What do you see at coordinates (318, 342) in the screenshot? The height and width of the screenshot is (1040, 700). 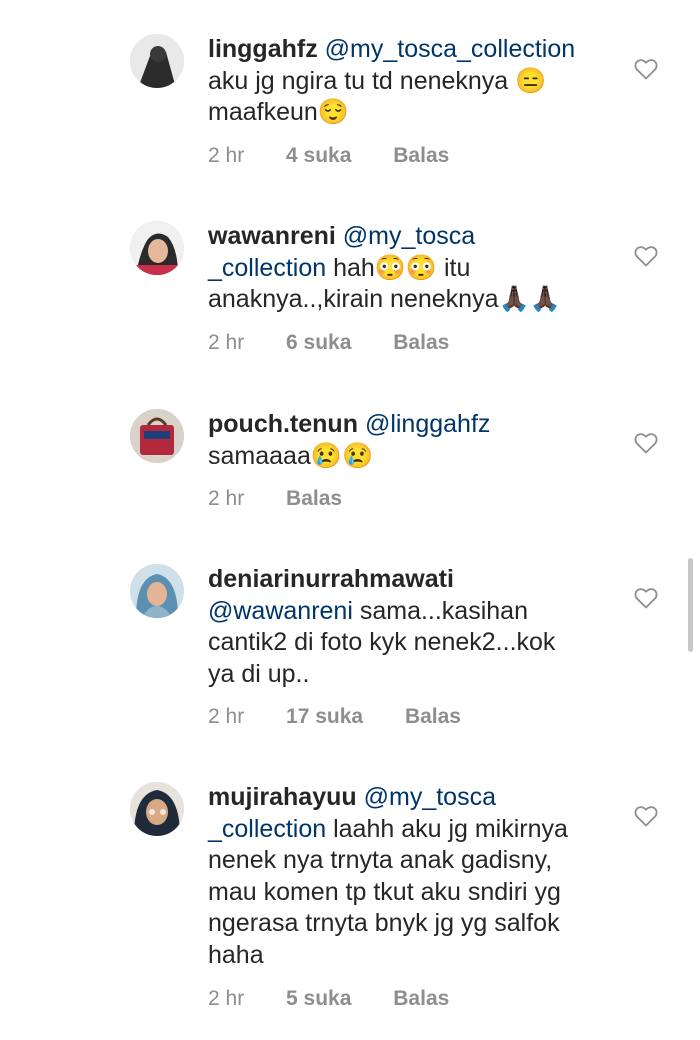 I see `comment-likes: 6 suka` at bounding box center [318, 342].